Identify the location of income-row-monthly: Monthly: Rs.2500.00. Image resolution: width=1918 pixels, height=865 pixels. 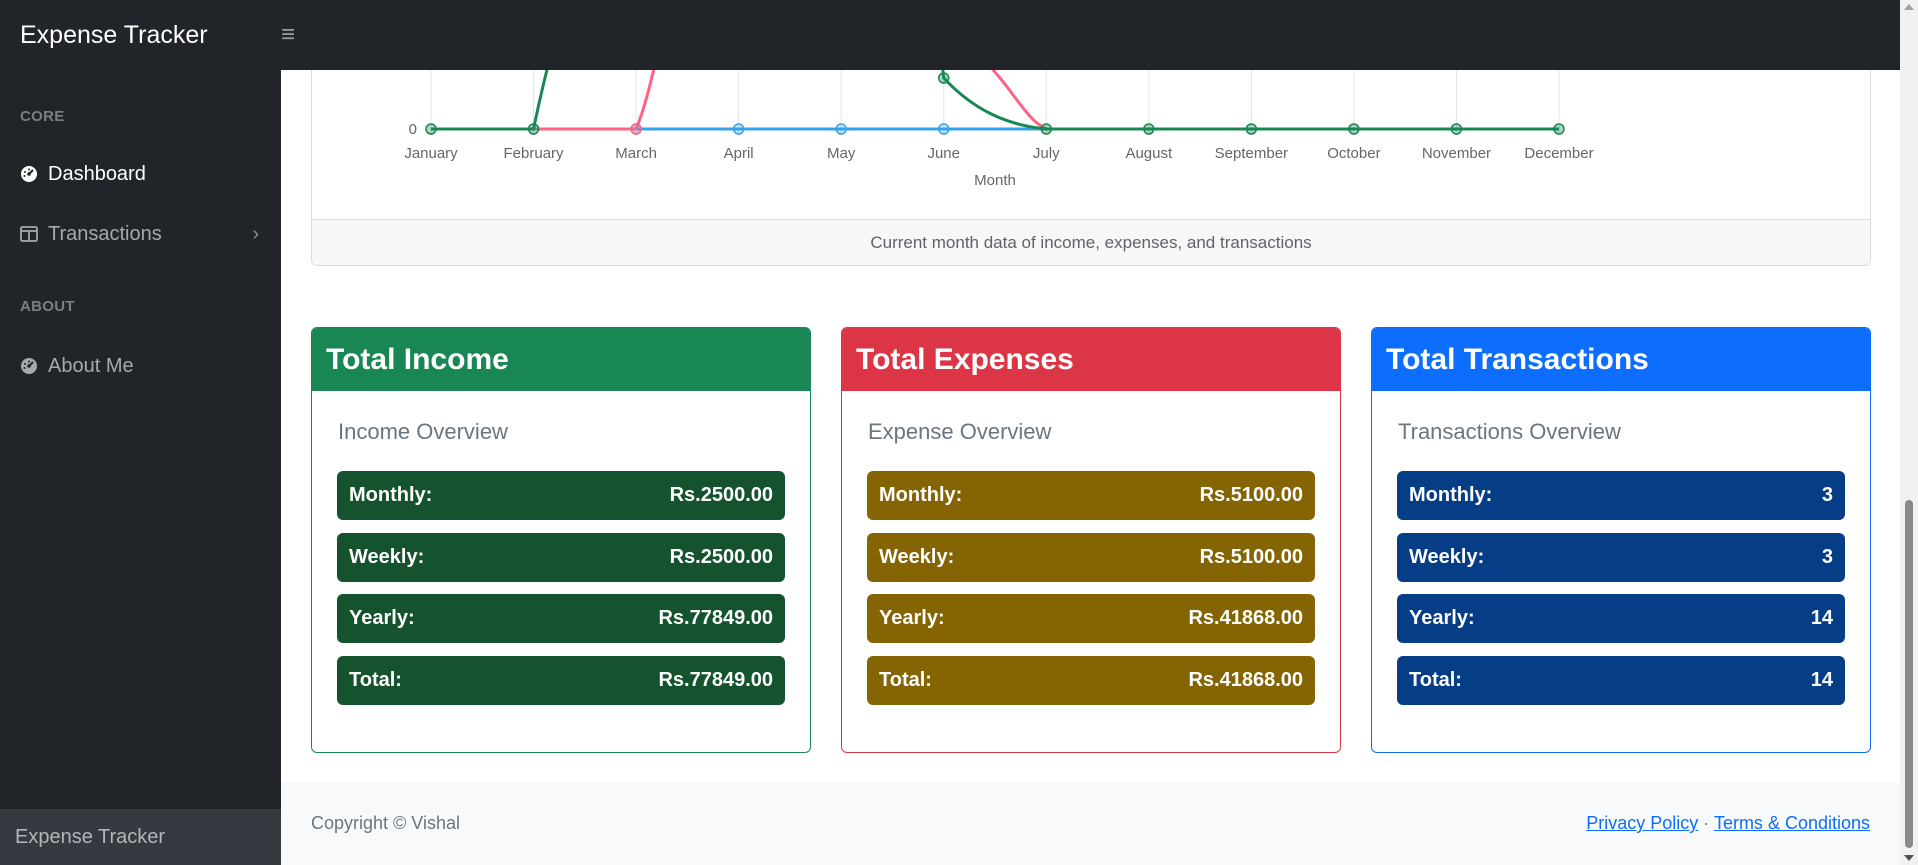
(561, 495).